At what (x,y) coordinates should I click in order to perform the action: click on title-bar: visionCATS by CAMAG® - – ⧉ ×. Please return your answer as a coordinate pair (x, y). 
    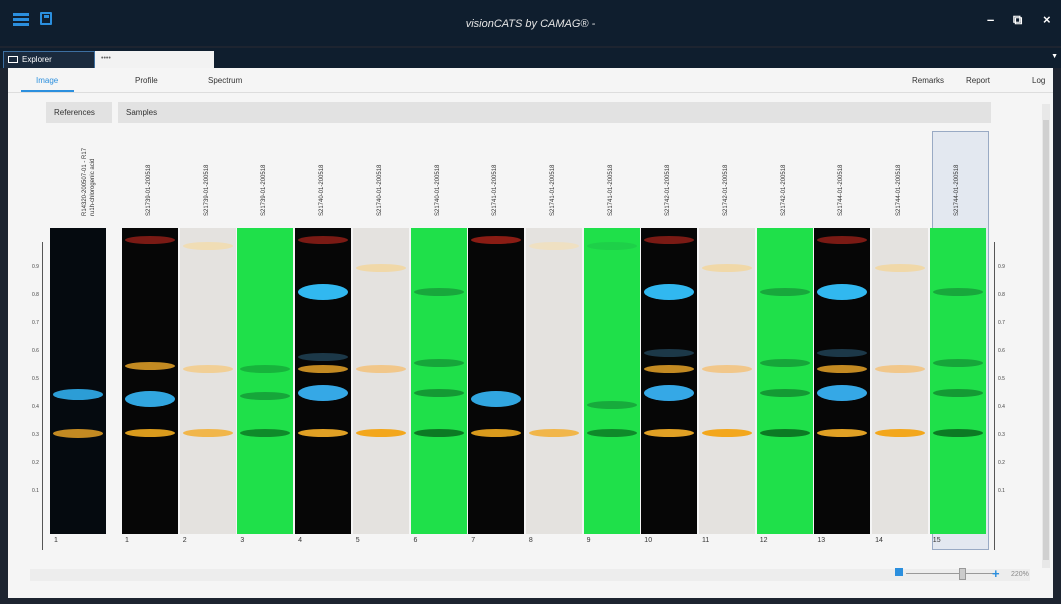
    Looking at the image, I should click on (530, 23).